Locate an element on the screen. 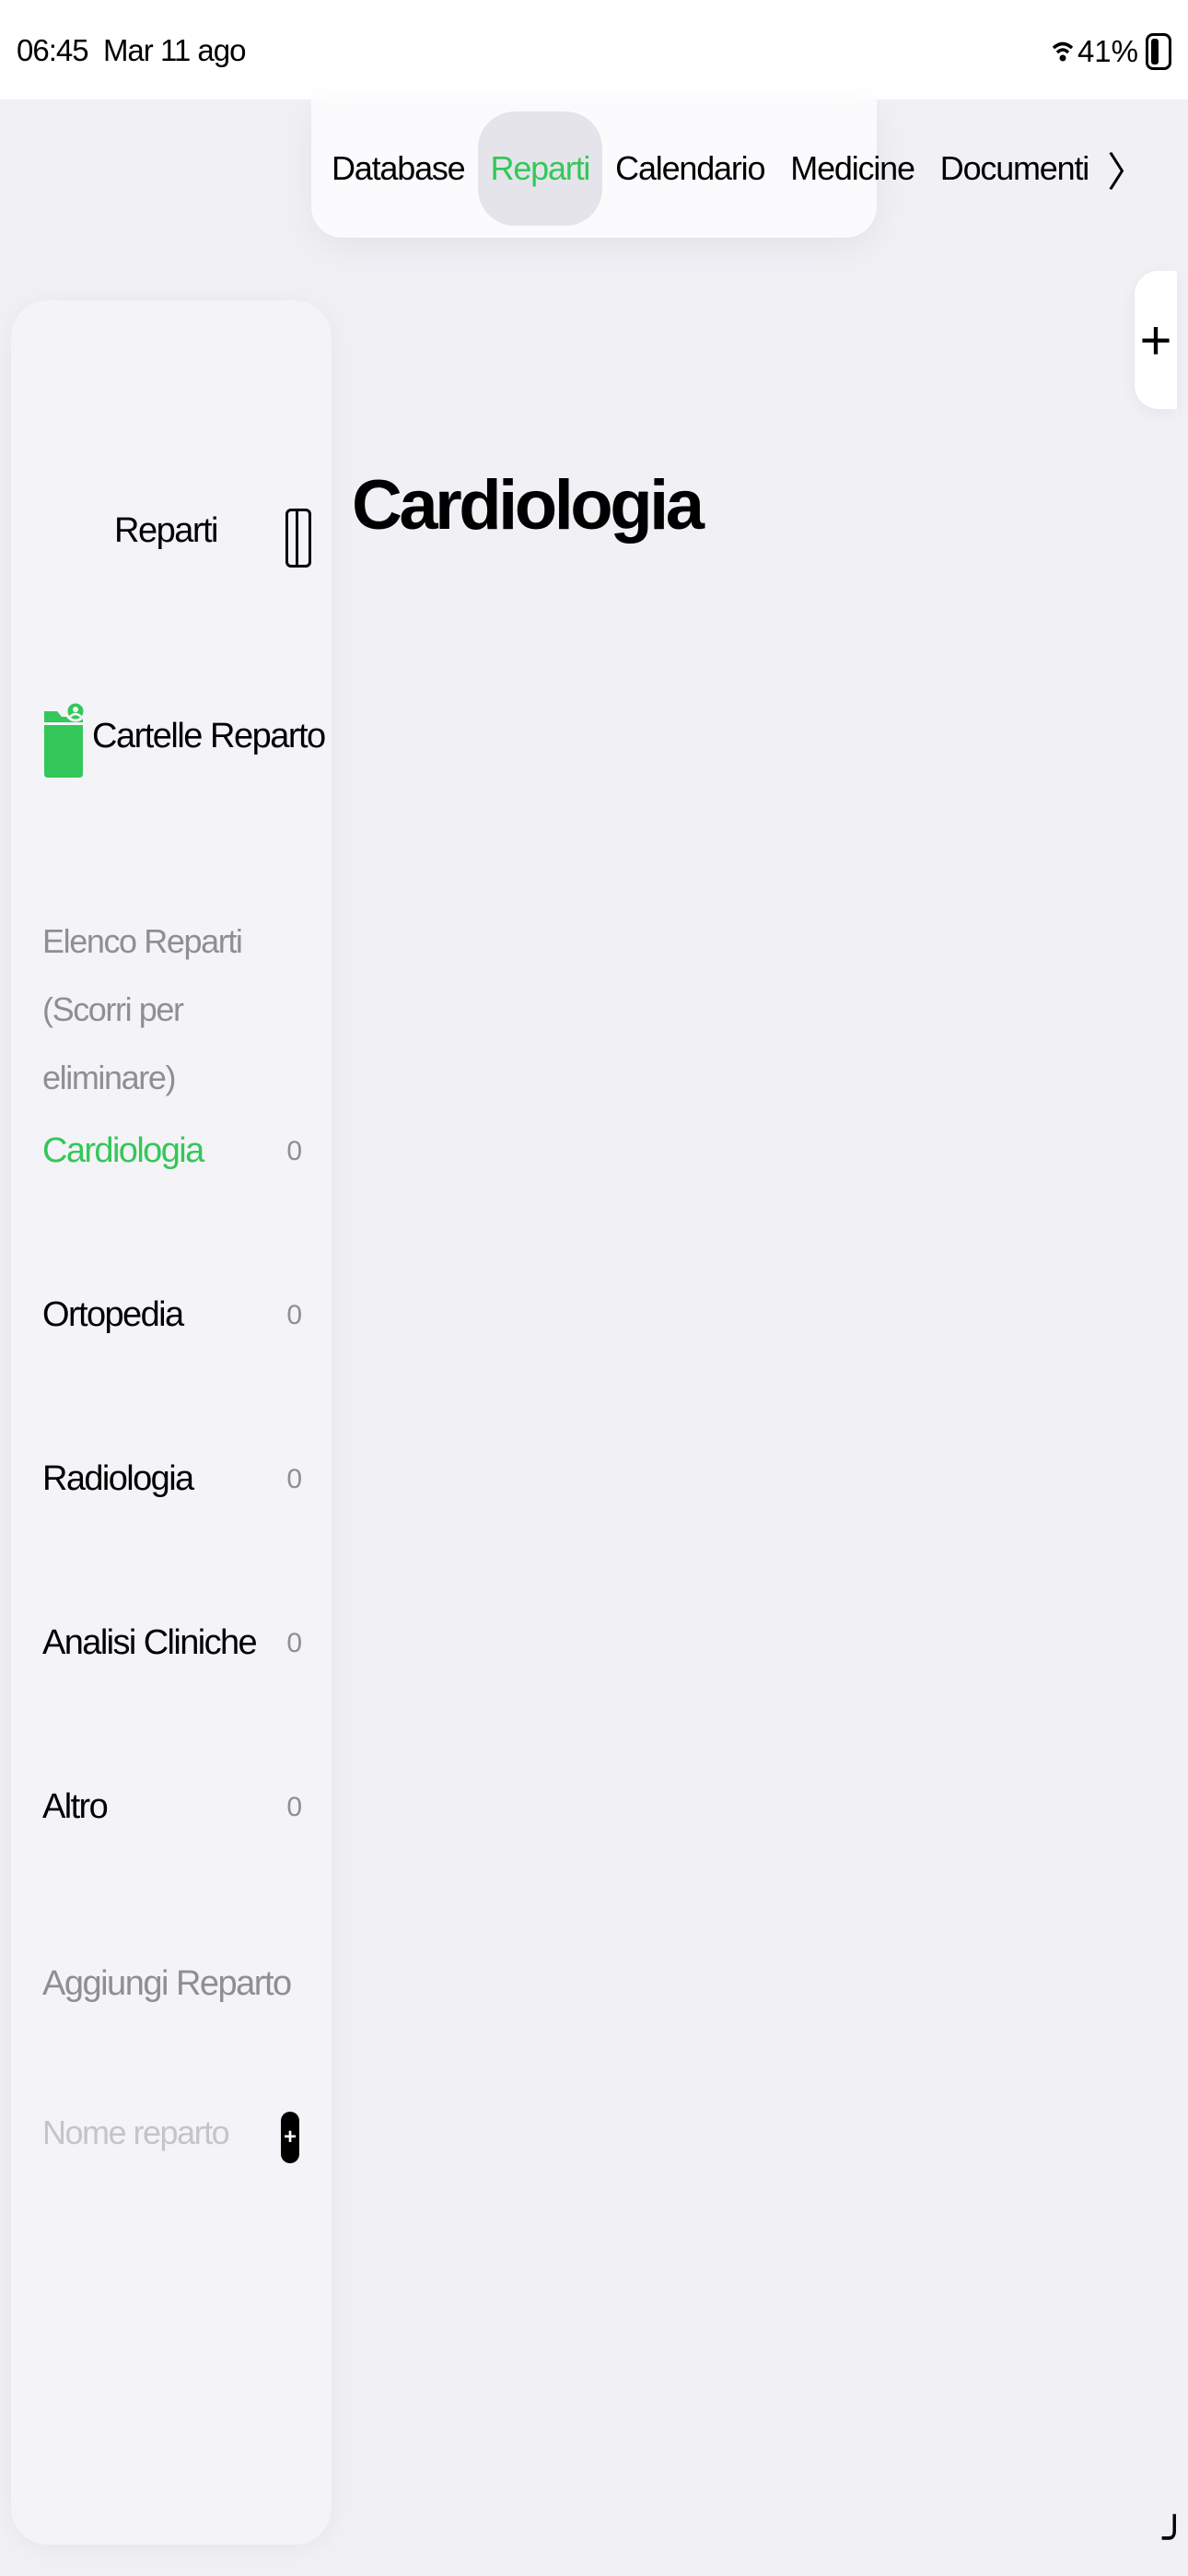 The image size is (1188, 2576). resize-handle-icon: ╯ is located at coordinates (1174, 2538).